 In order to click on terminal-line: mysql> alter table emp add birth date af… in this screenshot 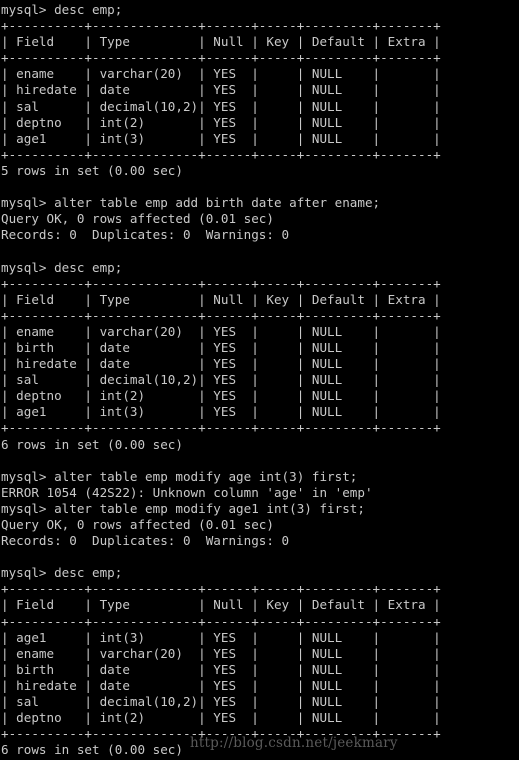, I will do `click(191, 203)`.